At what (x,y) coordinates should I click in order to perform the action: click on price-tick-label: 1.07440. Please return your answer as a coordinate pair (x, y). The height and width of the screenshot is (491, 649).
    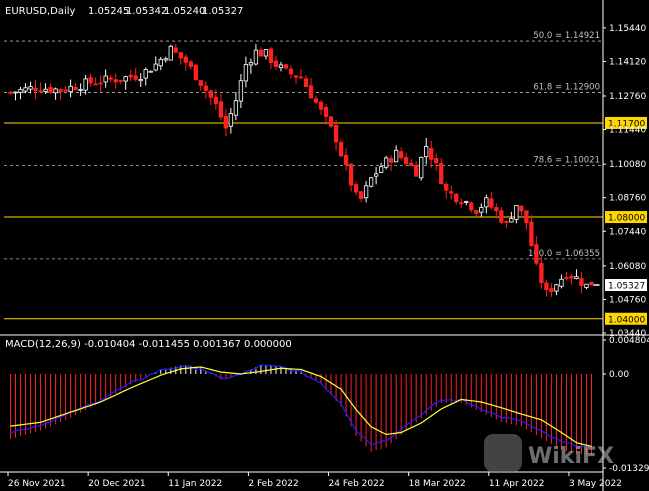
    Looking at the image, I should click on (627, 232).